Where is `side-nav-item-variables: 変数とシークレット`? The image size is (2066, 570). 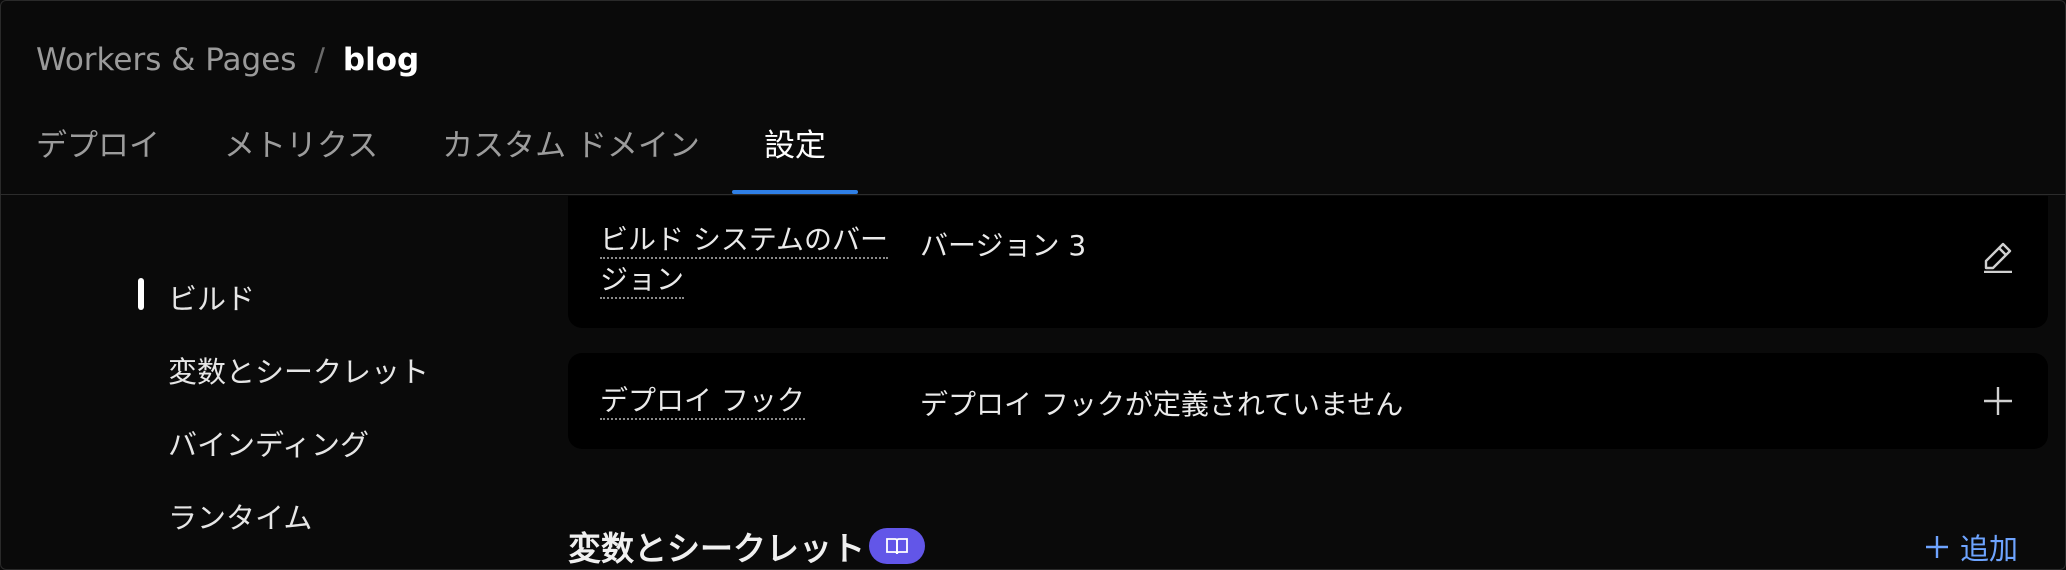 side-nav-item-variables: 変数とシークレット is located at coordinates (298, 370).